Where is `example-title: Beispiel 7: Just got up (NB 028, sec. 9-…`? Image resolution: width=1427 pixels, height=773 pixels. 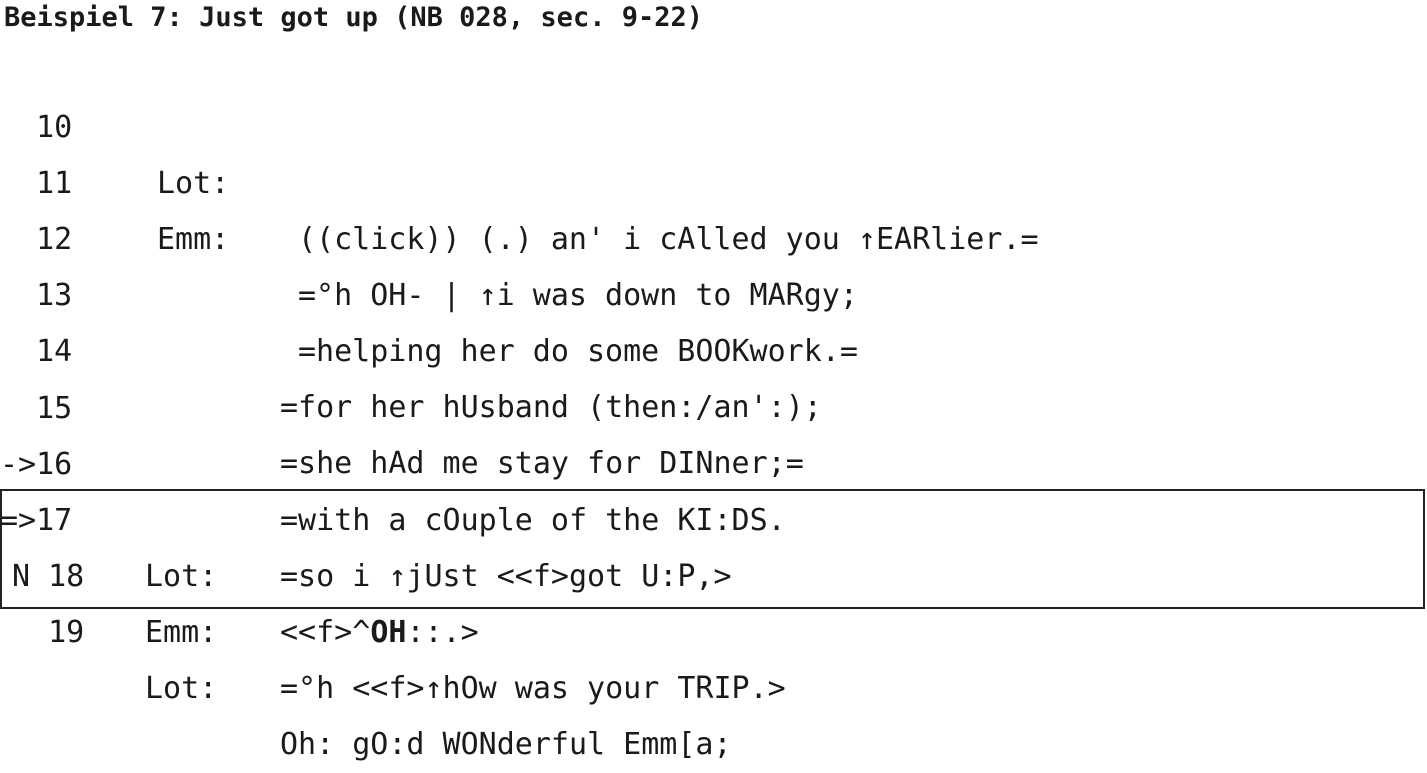 example-title: Beispiel 7: Just got up (NB 028, sec. 9-… is located at coordinates (353, 17).